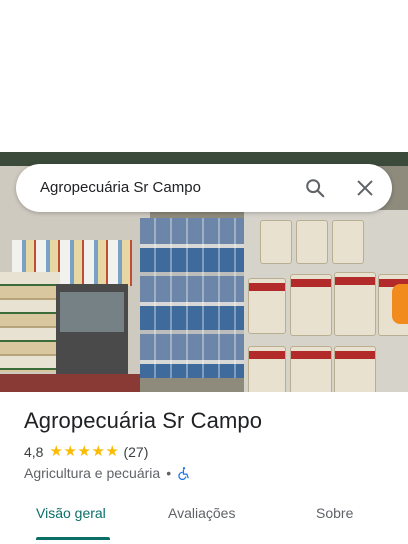 Image resolution: width=408 pixels, height=544 pixels. What do you see at coordinates (315, 188) in the screenshot?
I see `search-icon` at bounding box center [315, 188].